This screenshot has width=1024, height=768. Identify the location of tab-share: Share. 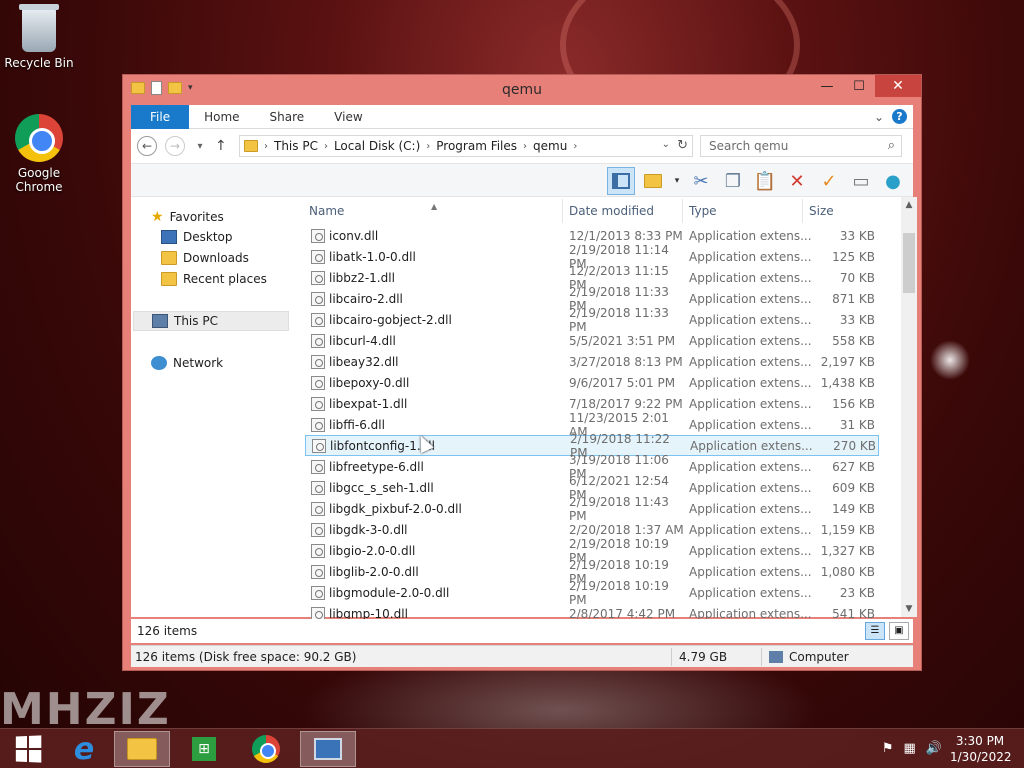
(287, 117).